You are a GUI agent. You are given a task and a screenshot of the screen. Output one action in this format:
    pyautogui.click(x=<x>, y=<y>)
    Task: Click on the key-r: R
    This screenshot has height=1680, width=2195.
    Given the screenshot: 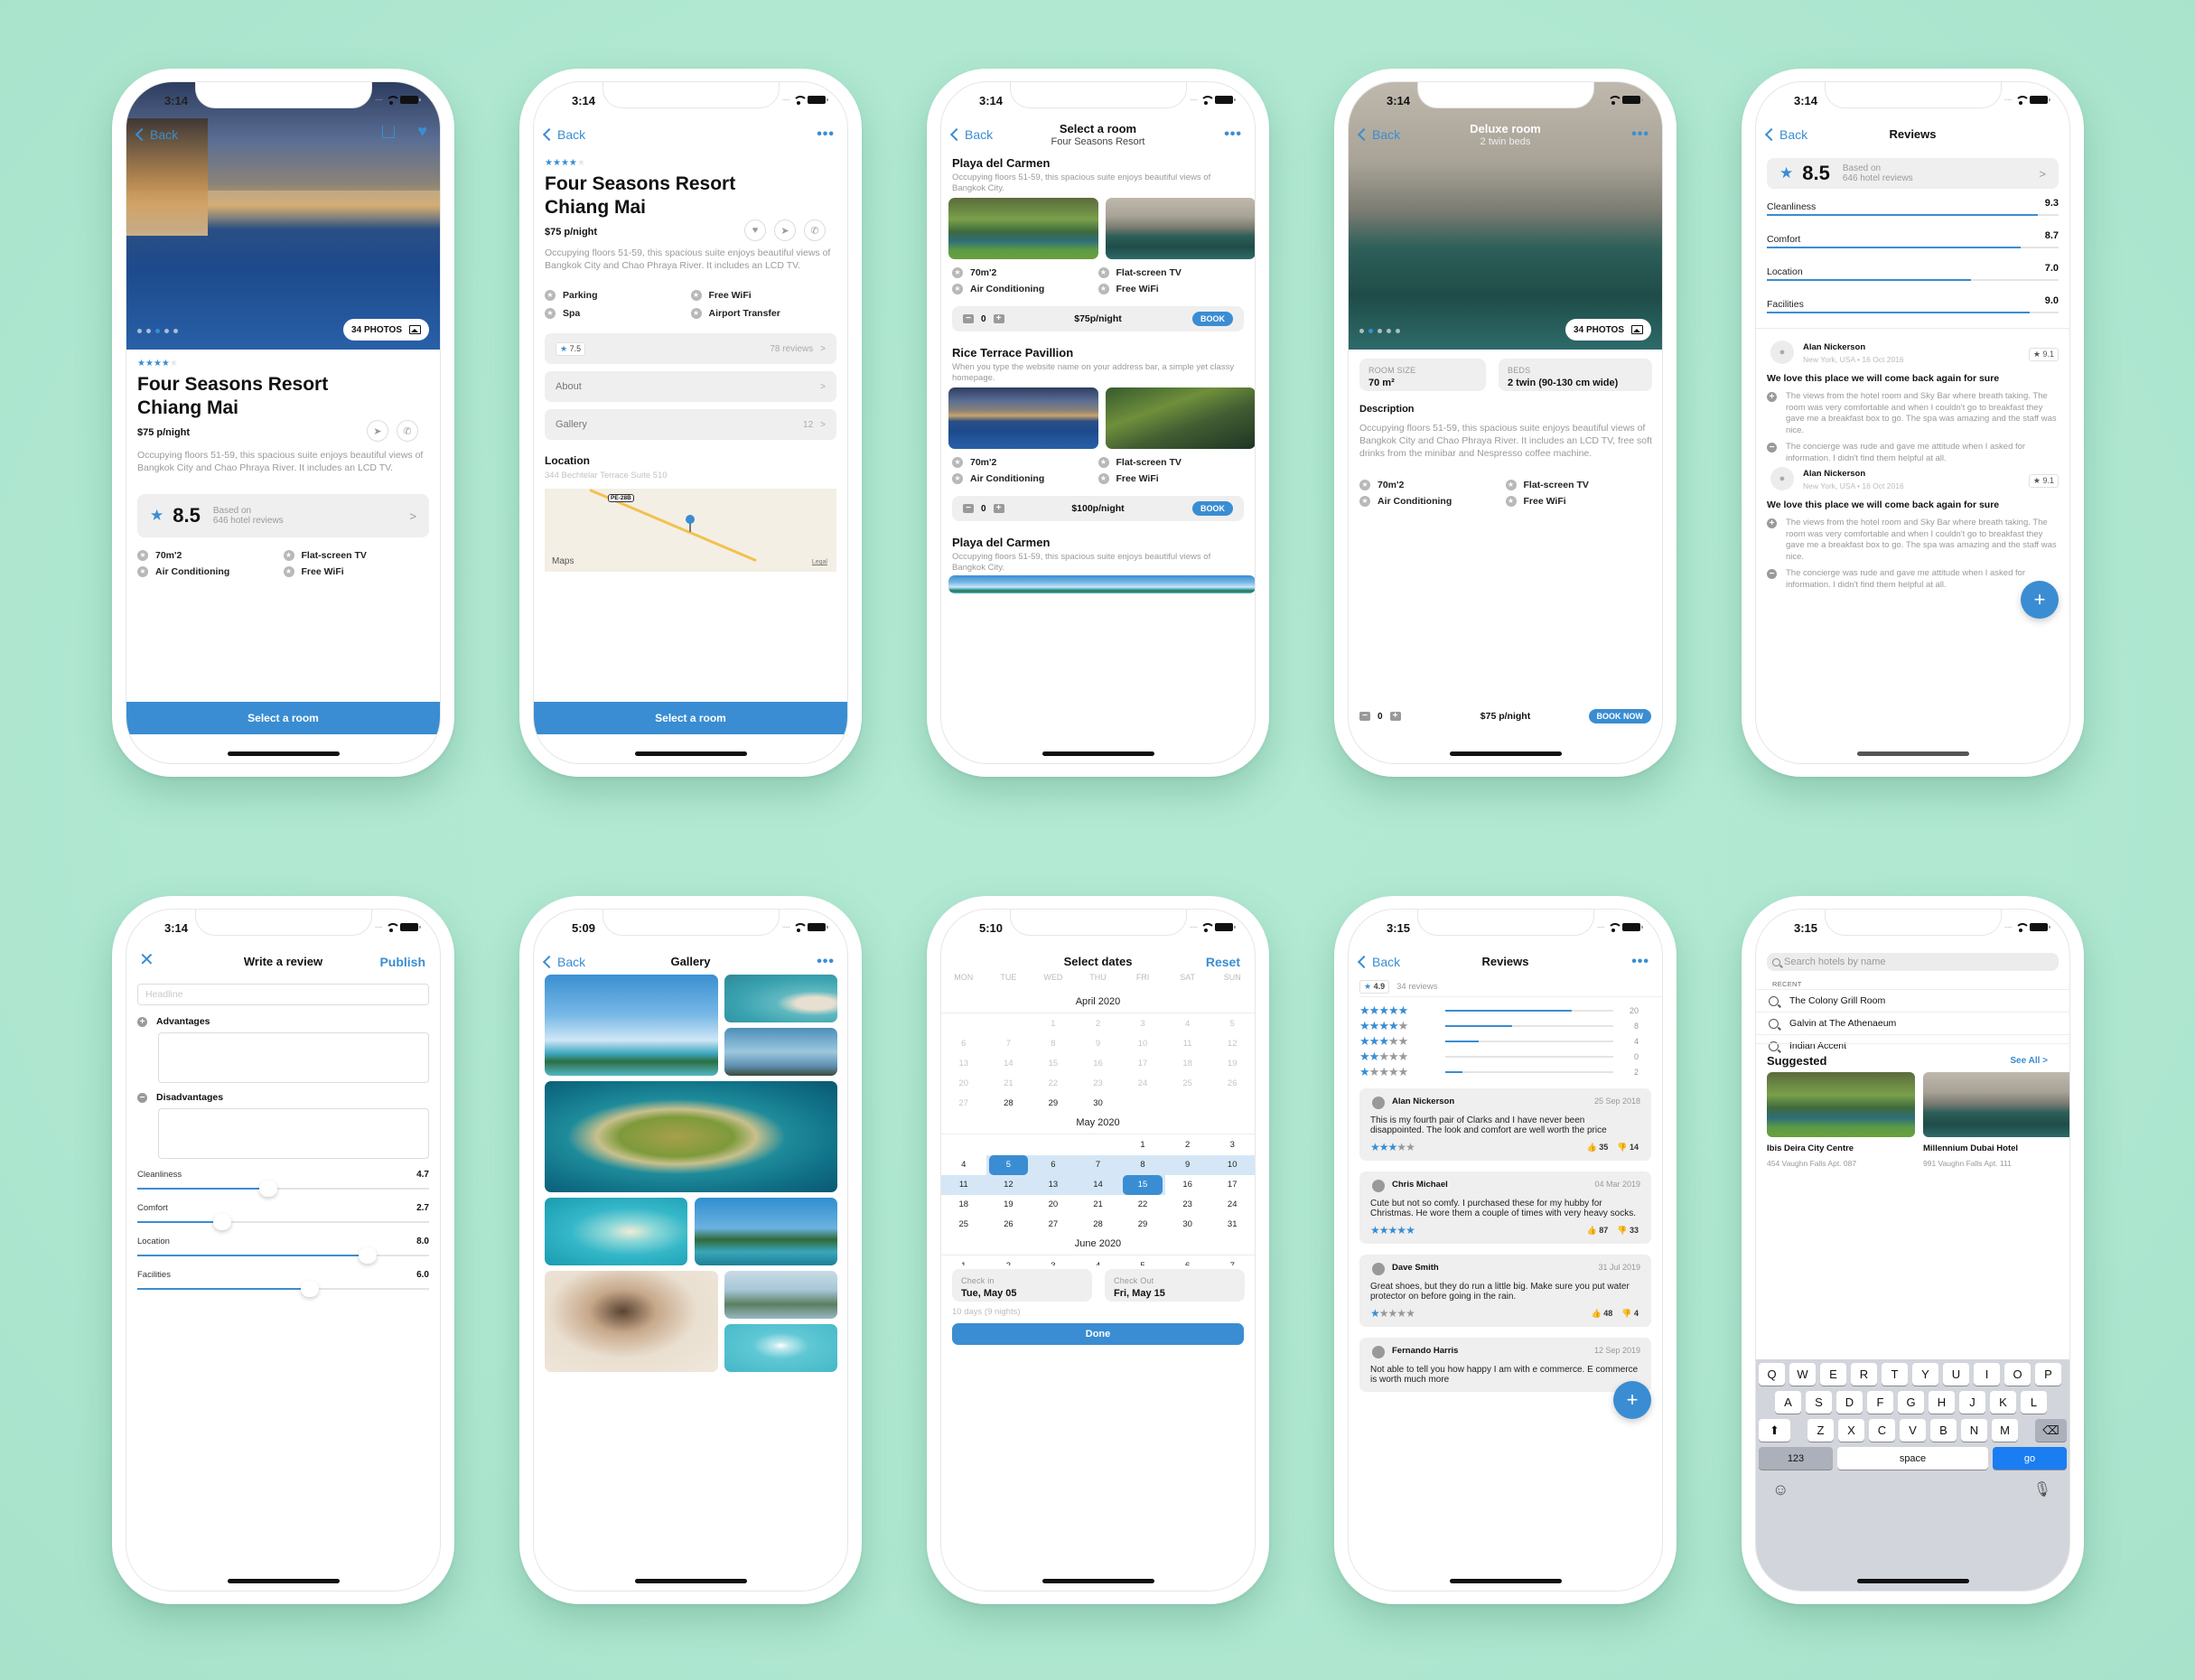 What is the action you would take?
    pyautogui.click(x=1864, y=1375)
    